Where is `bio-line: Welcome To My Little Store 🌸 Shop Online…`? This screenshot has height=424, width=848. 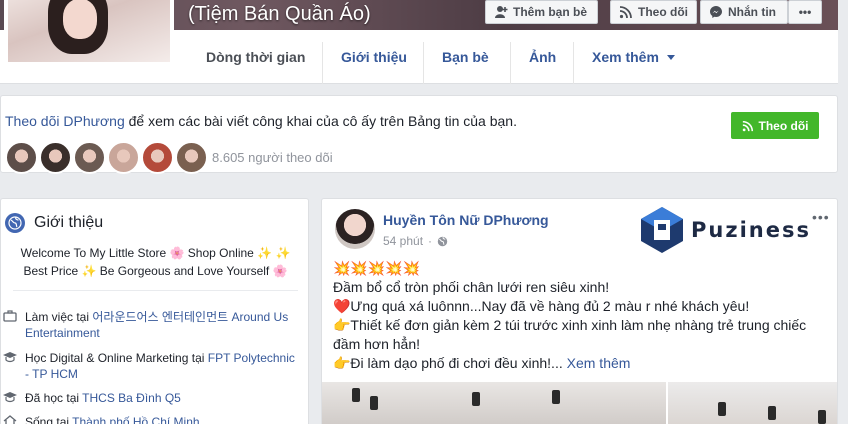
bio-line: Welcome To My Little Store 🌸 Shop Online… is located at coordinates (155, 253).